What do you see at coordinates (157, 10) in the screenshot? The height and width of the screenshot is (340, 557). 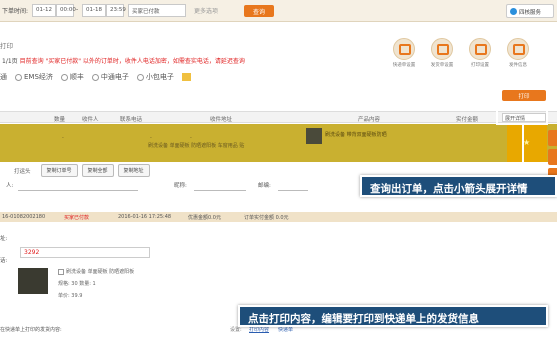 I see `order-status-select: 买家已付款` at bounding box center [157, 10].